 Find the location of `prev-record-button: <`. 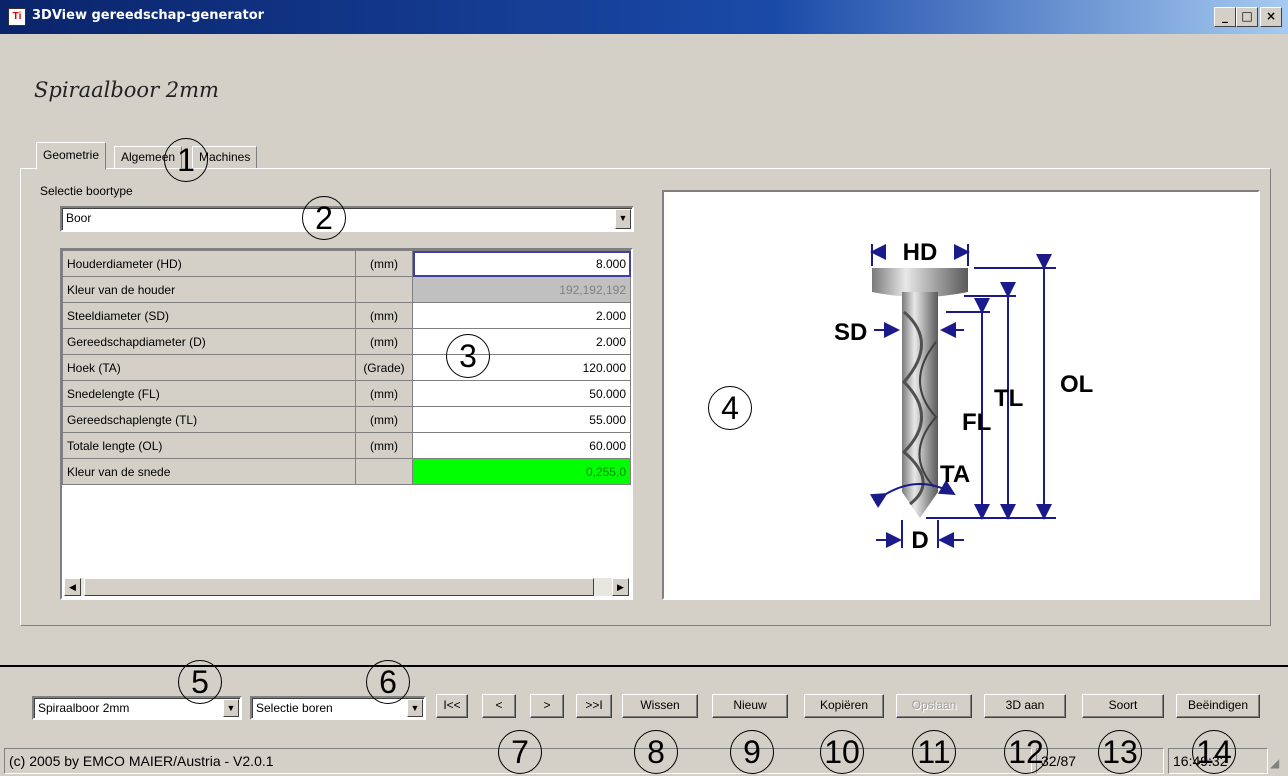

prev-record-button: < is located at coordinates (499, 706).